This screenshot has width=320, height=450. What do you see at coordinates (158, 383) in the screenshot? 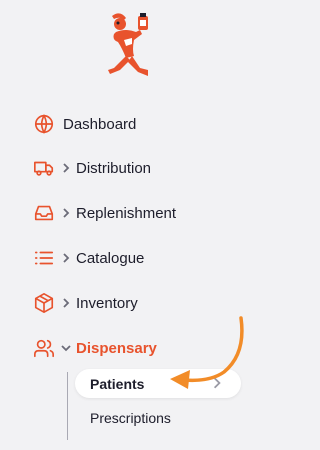
I see `subnav-item-patients: Patients` at bounding box center [158, 383].